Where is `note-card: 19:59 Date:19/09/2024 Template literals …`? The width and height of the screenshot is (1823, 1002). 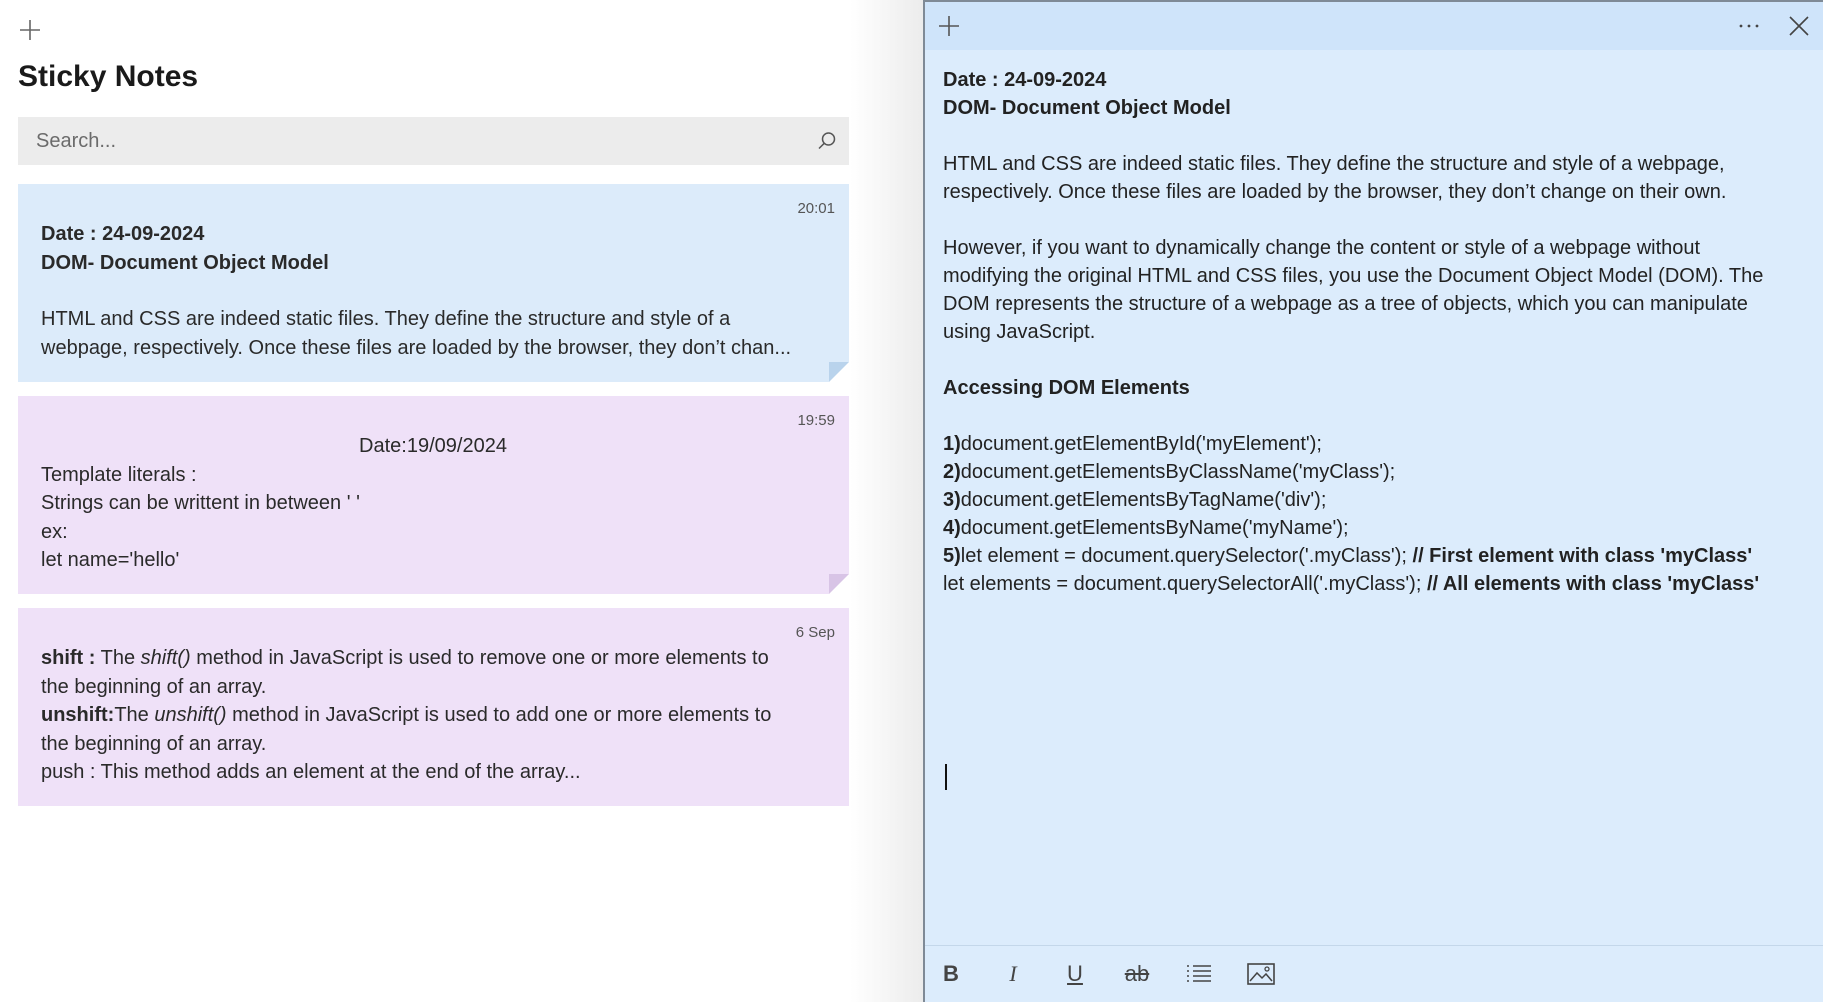 note-card: 19:59 Date:19/09/2024 Template literals … is located at coordinates (433, 495).